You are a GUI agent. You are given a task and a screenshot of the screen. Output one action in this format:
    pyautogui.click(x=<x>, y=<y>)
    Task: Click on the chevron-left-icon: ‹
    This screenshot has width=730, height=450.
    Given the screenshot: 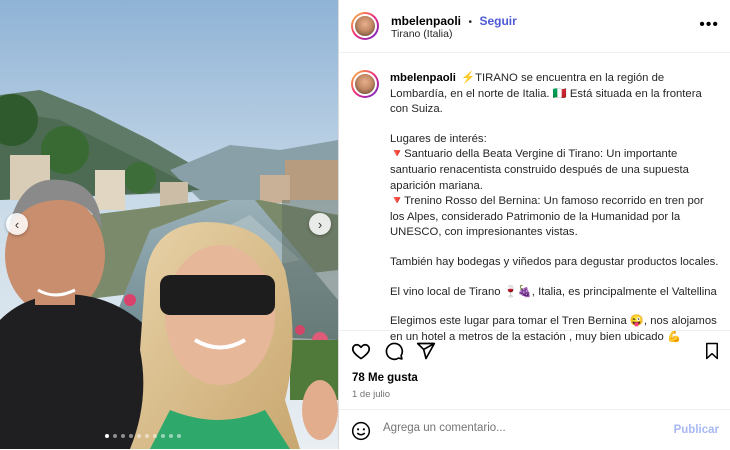 What is the action you would take?
    pyautogui.click(x=17, y=224)
    